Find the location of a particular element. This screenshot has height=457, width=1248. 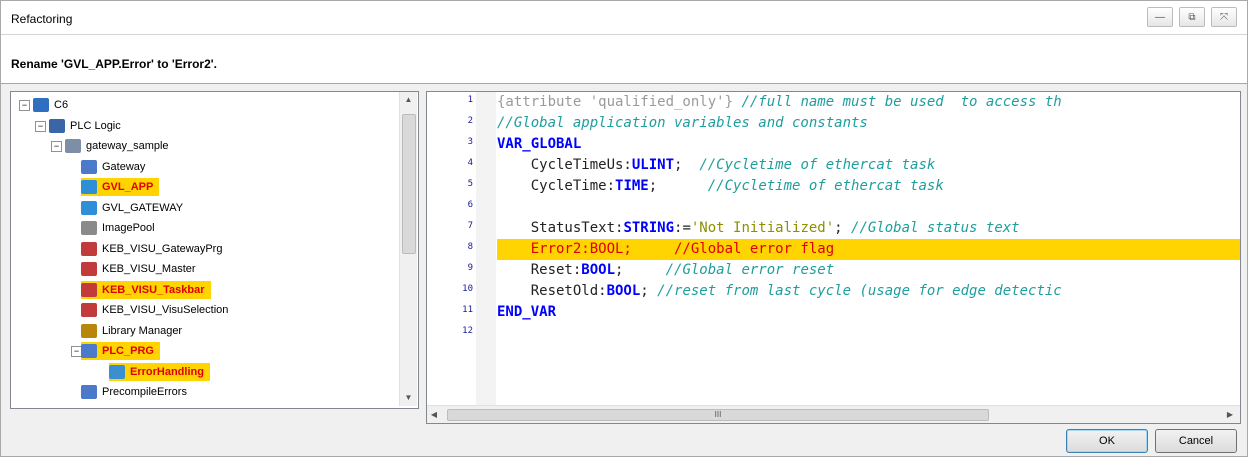

code-token: VAR_GLOBAL is located at coordinates (539, 144).